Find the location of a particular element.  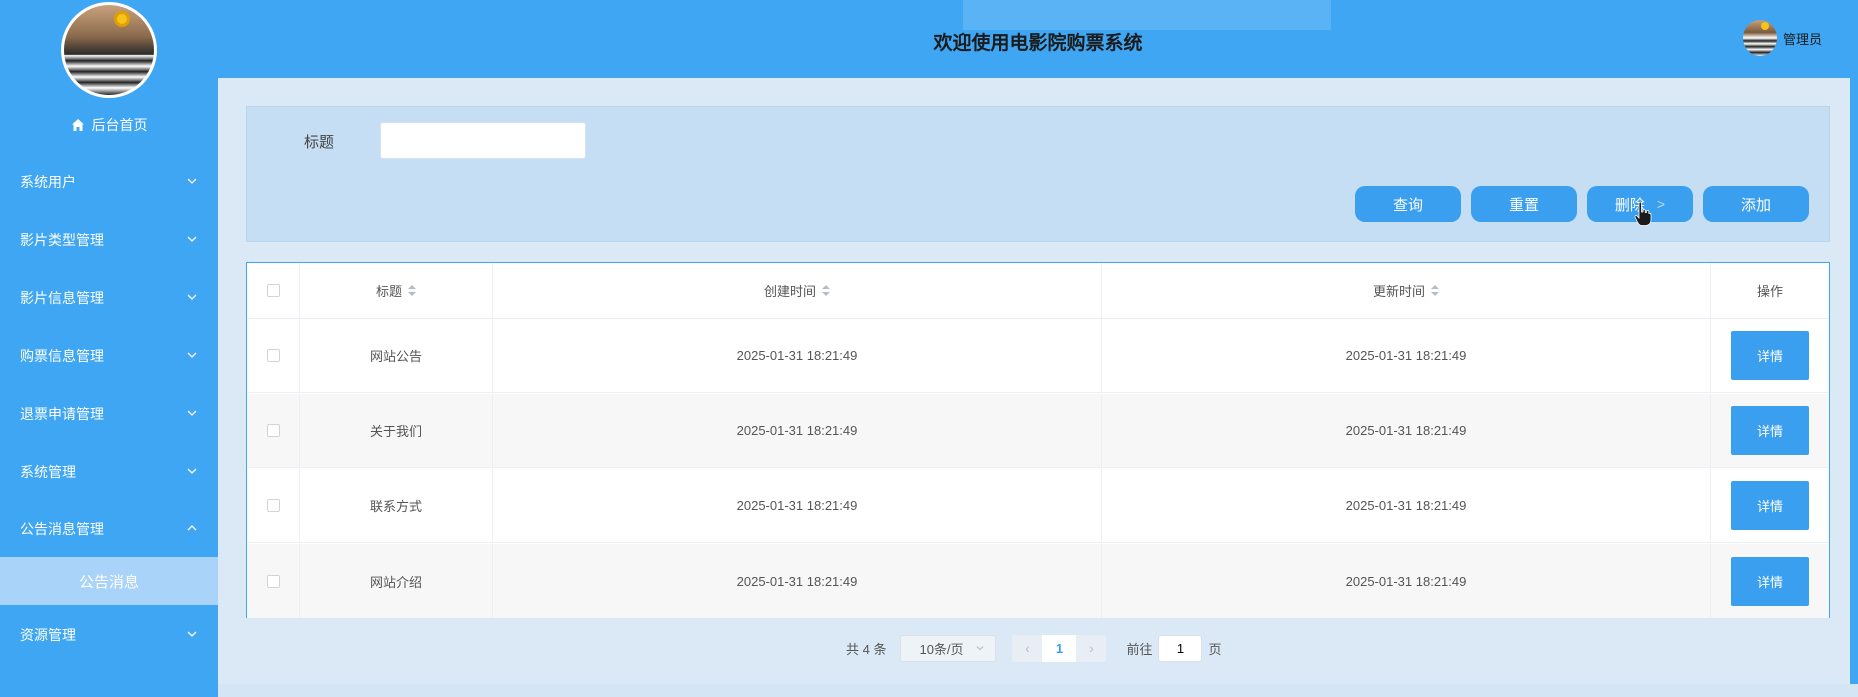

delete-arrow-icon: > is located at coordinates (1661, 204).